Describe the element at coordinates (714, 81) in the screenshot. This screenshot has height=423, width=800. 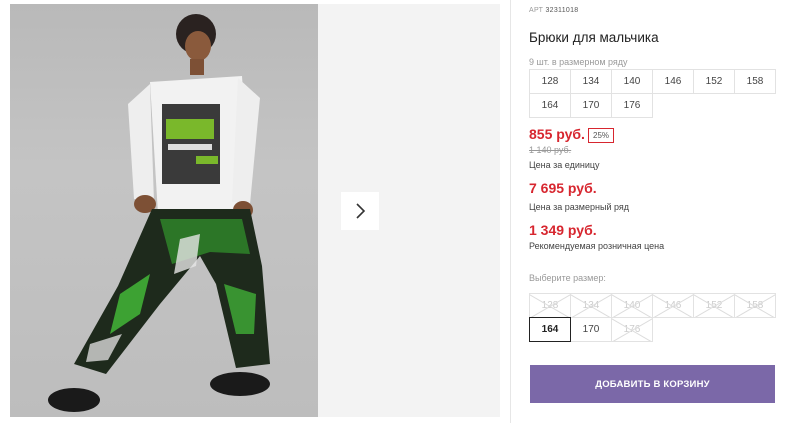
I see `pack-size-cell: 152` at that location.